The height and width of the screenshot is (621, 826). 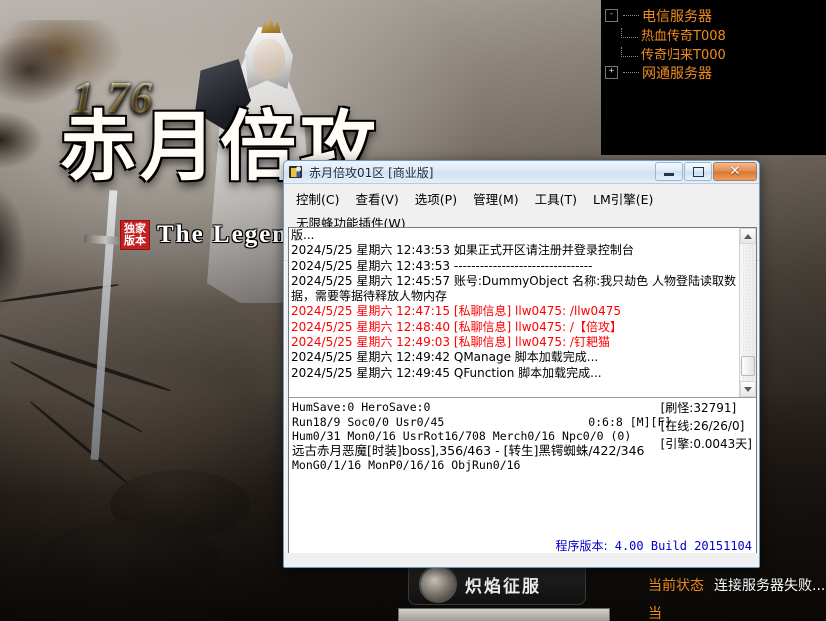 What do you see at coordinates (296, 172) in the screenshot?
I see `app-icon` at bounding box center [296, 172].